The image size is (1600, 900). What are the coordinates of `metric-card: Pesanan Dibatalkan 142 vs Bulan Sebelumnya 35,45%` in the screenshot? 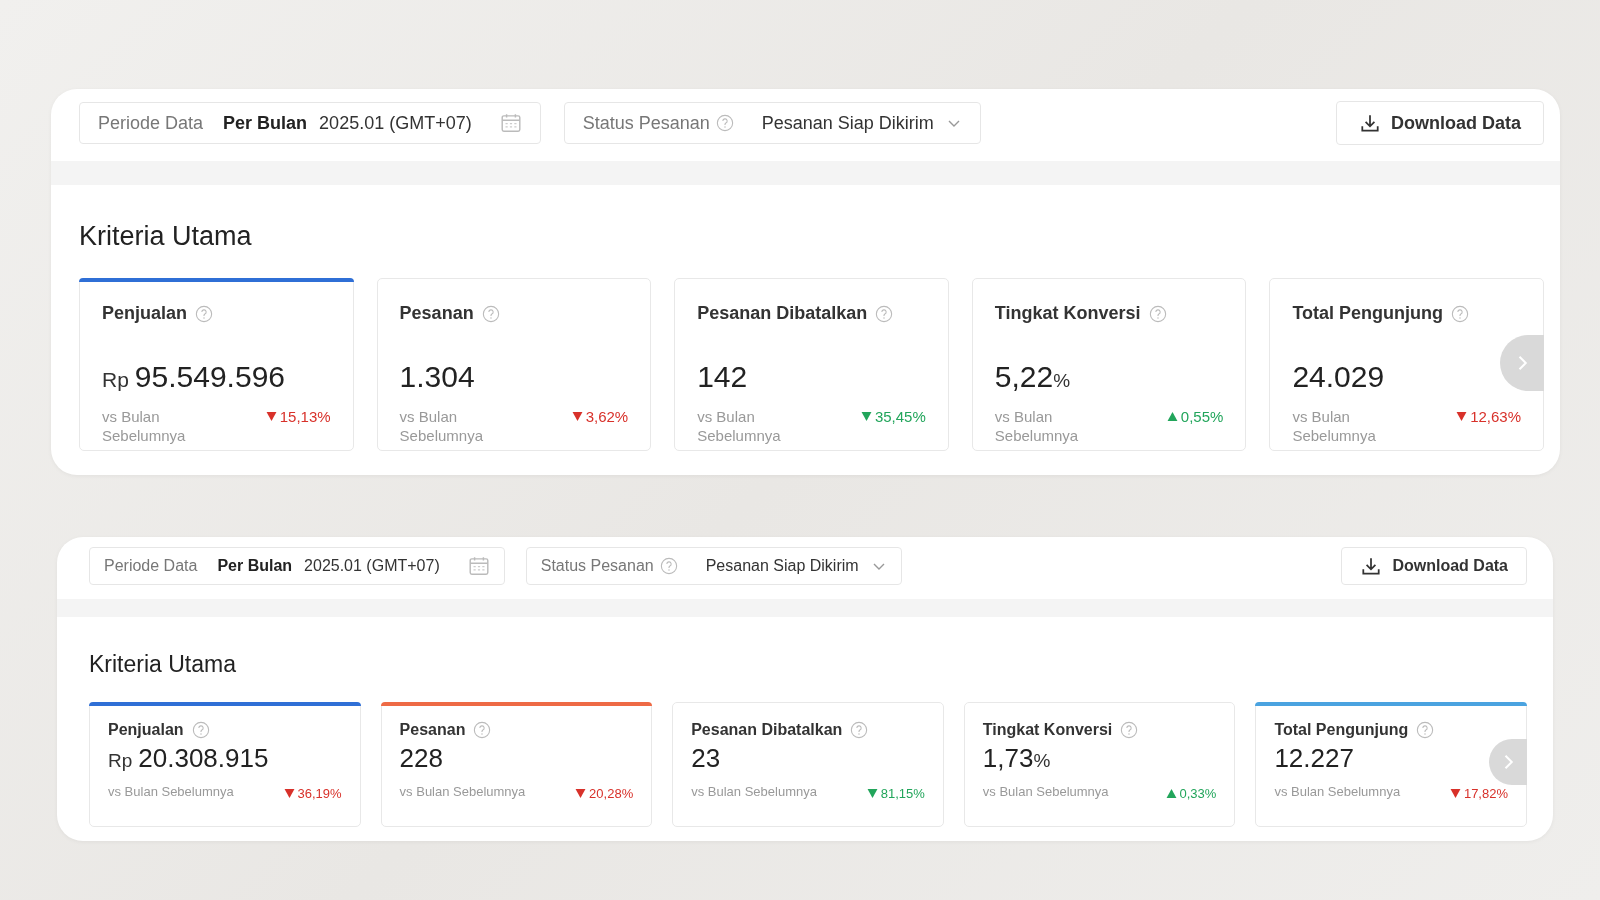 It's located at (811, 364).